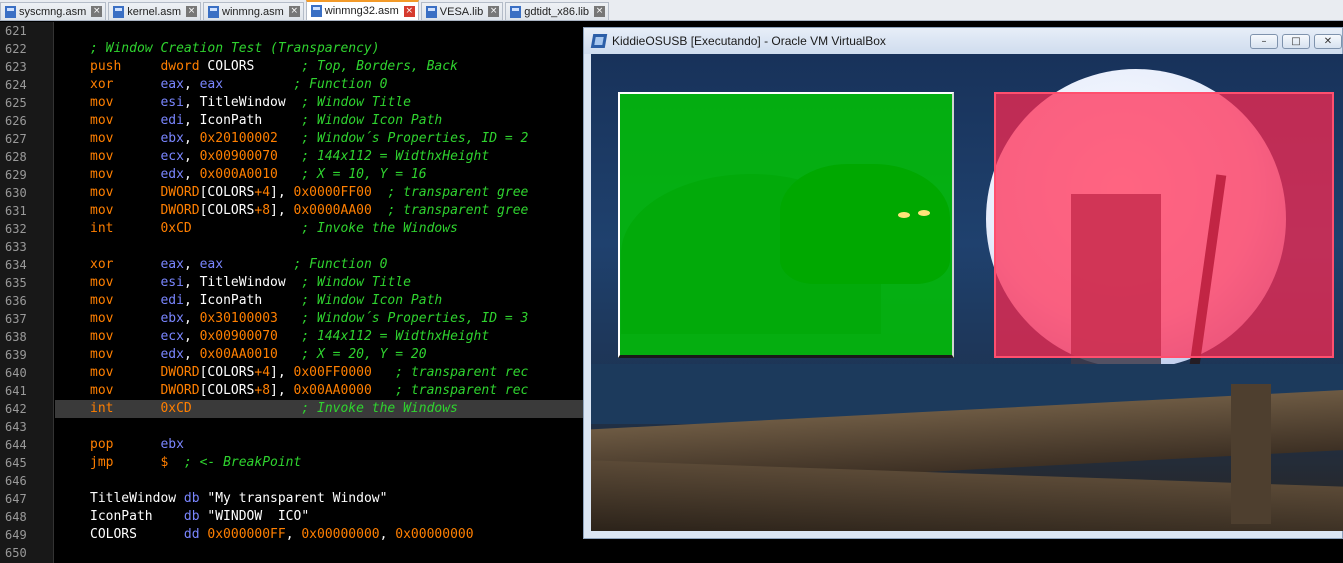 The width and height of the screenshot is (1343, 563). I want to click on code-text: mov esi, TitleWindow ; Window Title, so click(327, 283).